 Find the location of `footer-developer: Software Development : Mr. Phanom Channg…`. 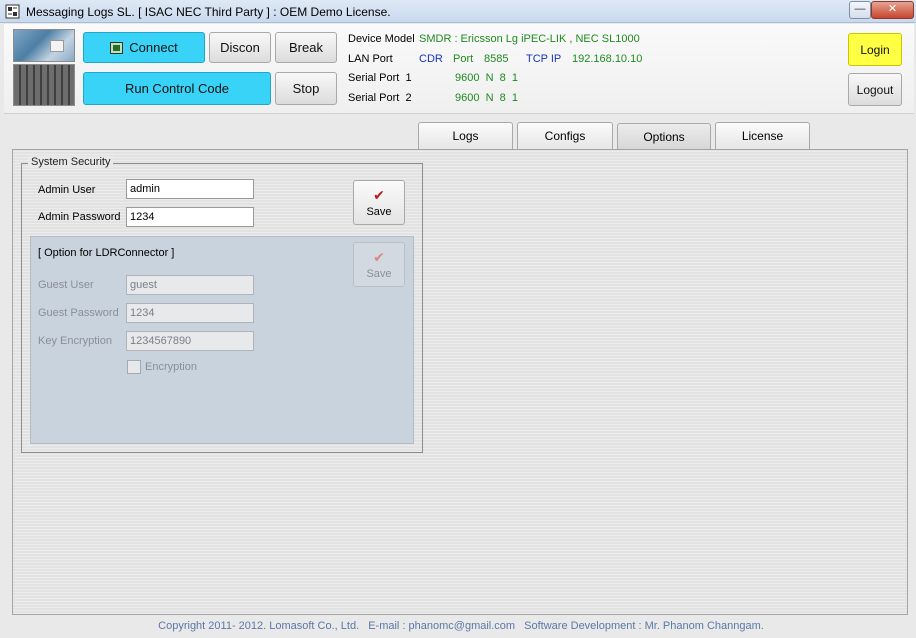

footer-developer: Software Development : Mr. Phanom Channg… is located at coordinates (644, 626).